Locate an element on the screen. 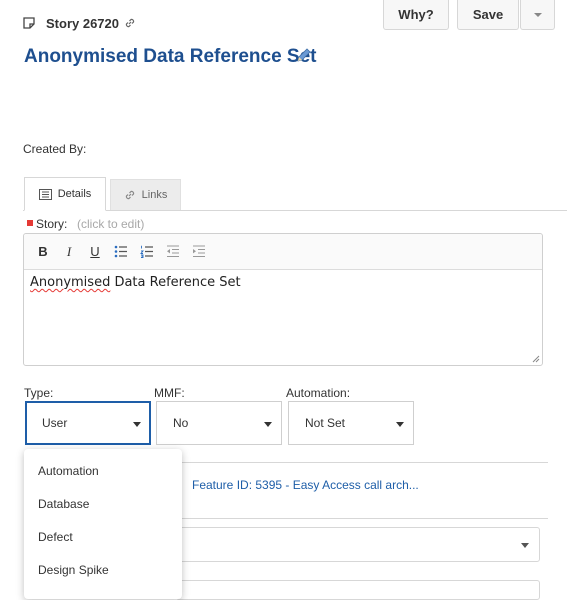  background-select: l is located at coordinates (358, 544).